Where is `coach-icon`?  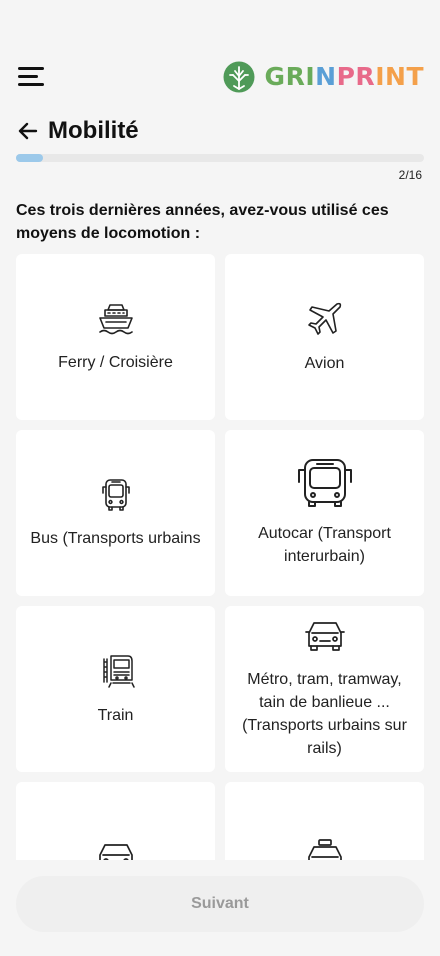 coach-icon is located at coordinates (324, 483).